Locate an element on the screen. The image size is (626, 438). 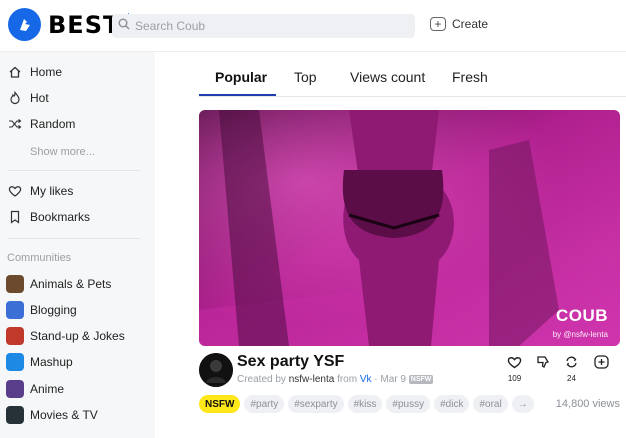
dislike-button is located at coordinates (543, 363).